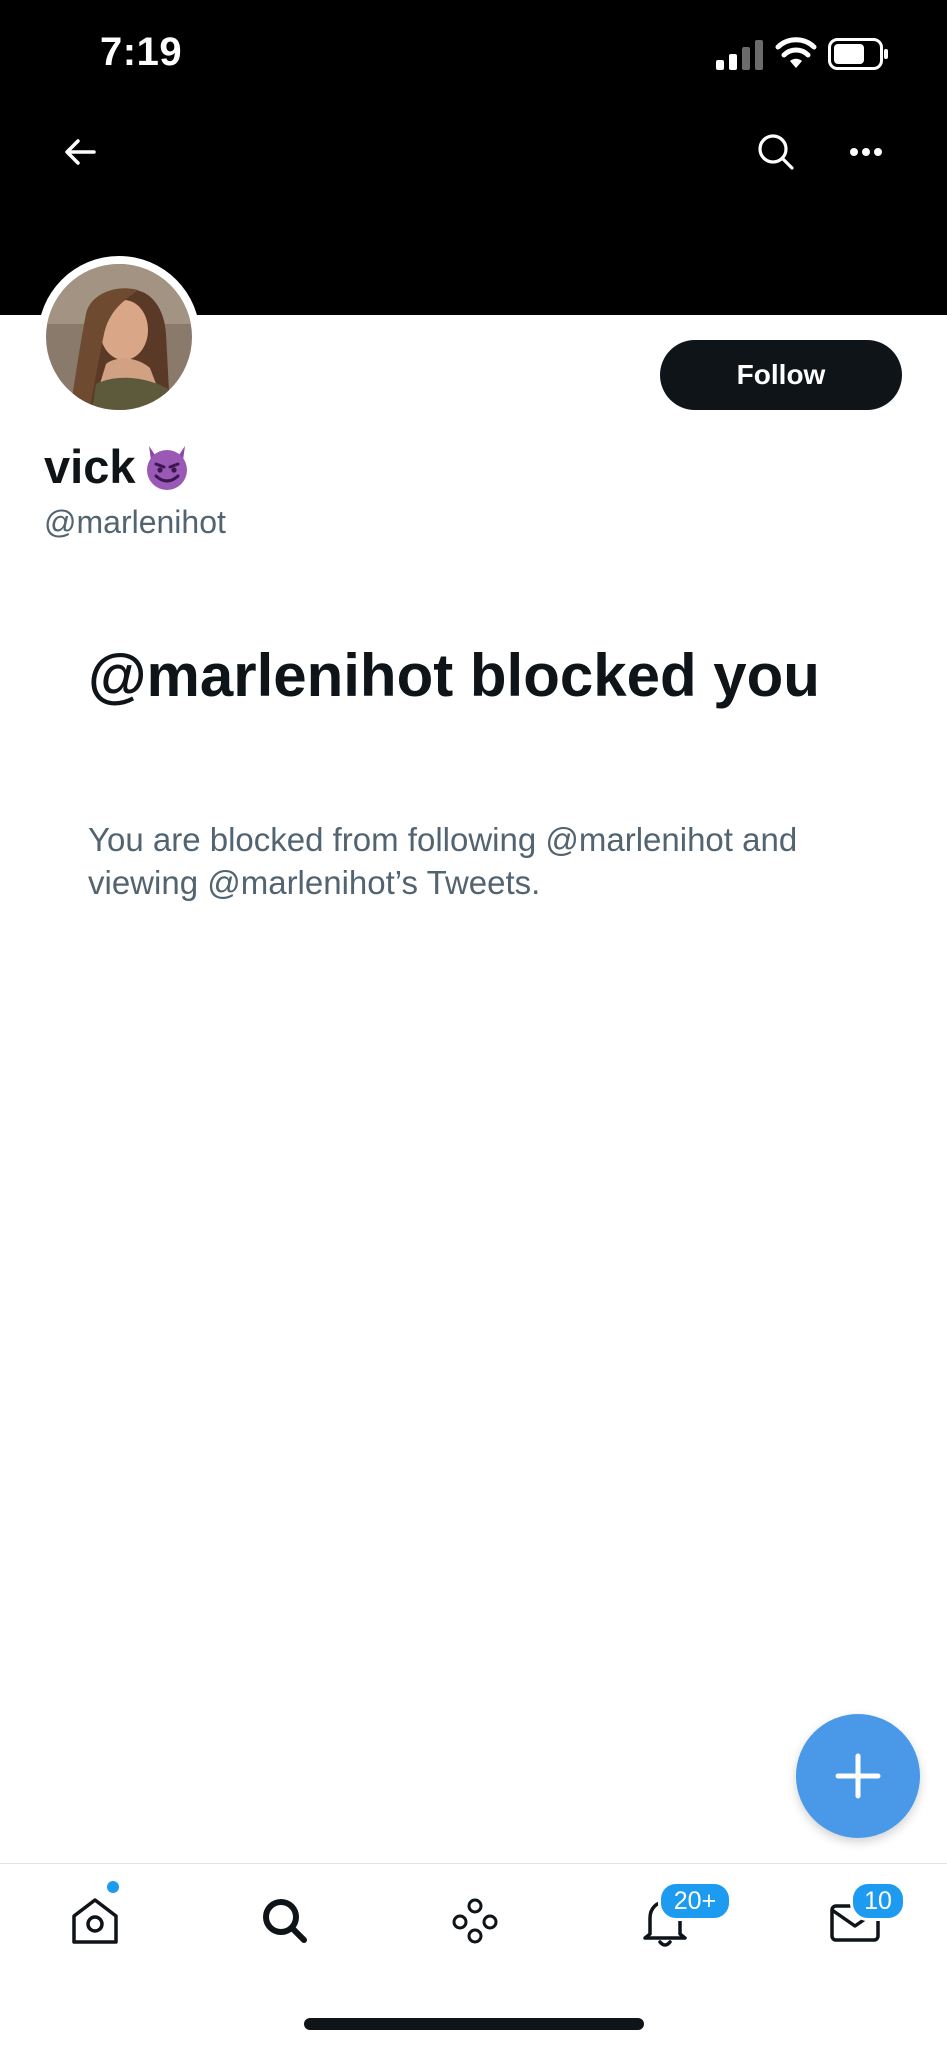  I want to click on home-unread-dot, so click(113, 1887).